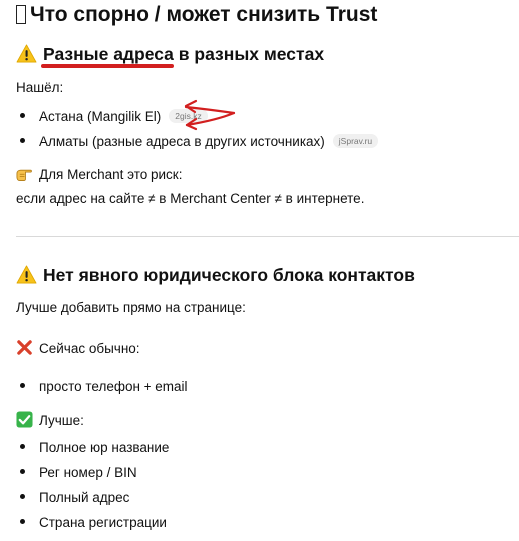 Image resolution: width=519 pixels, height=541 pixels. I want to click on better-label: Лучше:, so click(50, 420).